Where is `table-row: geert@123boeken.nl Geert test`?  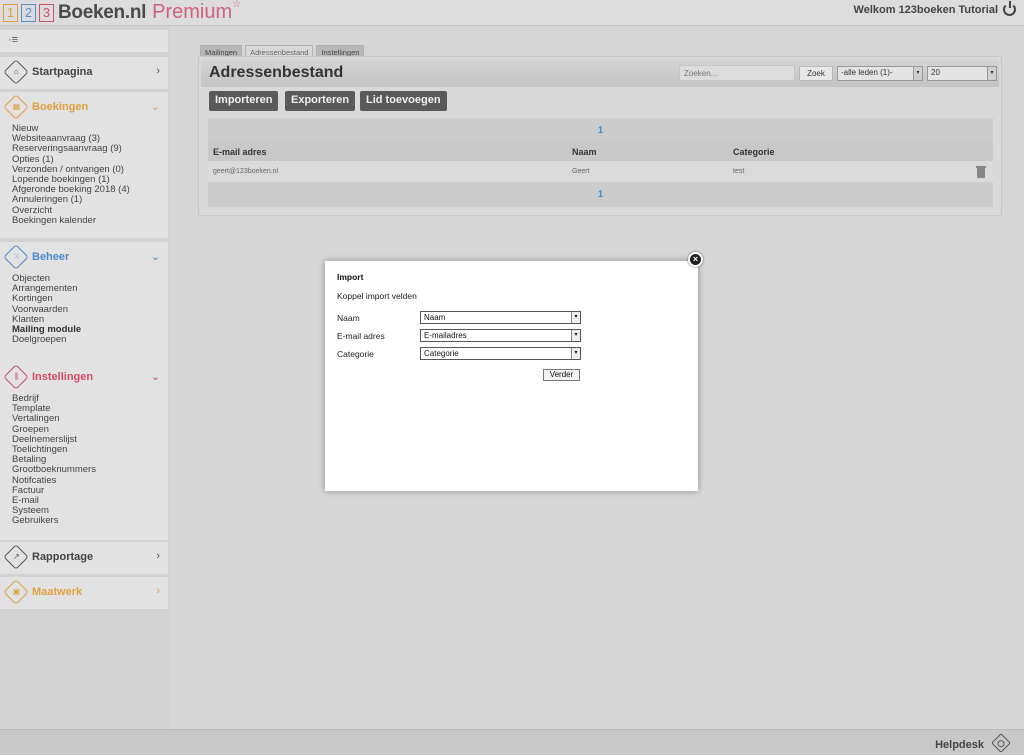
table-row: geert@123boeken.nl Geert test is located at coordinates (600, 171).